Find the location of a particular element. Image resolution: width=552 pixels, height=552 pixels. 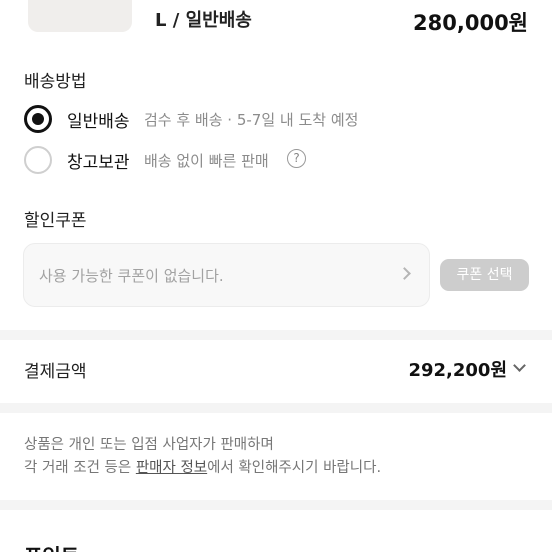

shipping-option-storage-description: 배송 없이 빠른 판매 is located at coordinates (206, 161).